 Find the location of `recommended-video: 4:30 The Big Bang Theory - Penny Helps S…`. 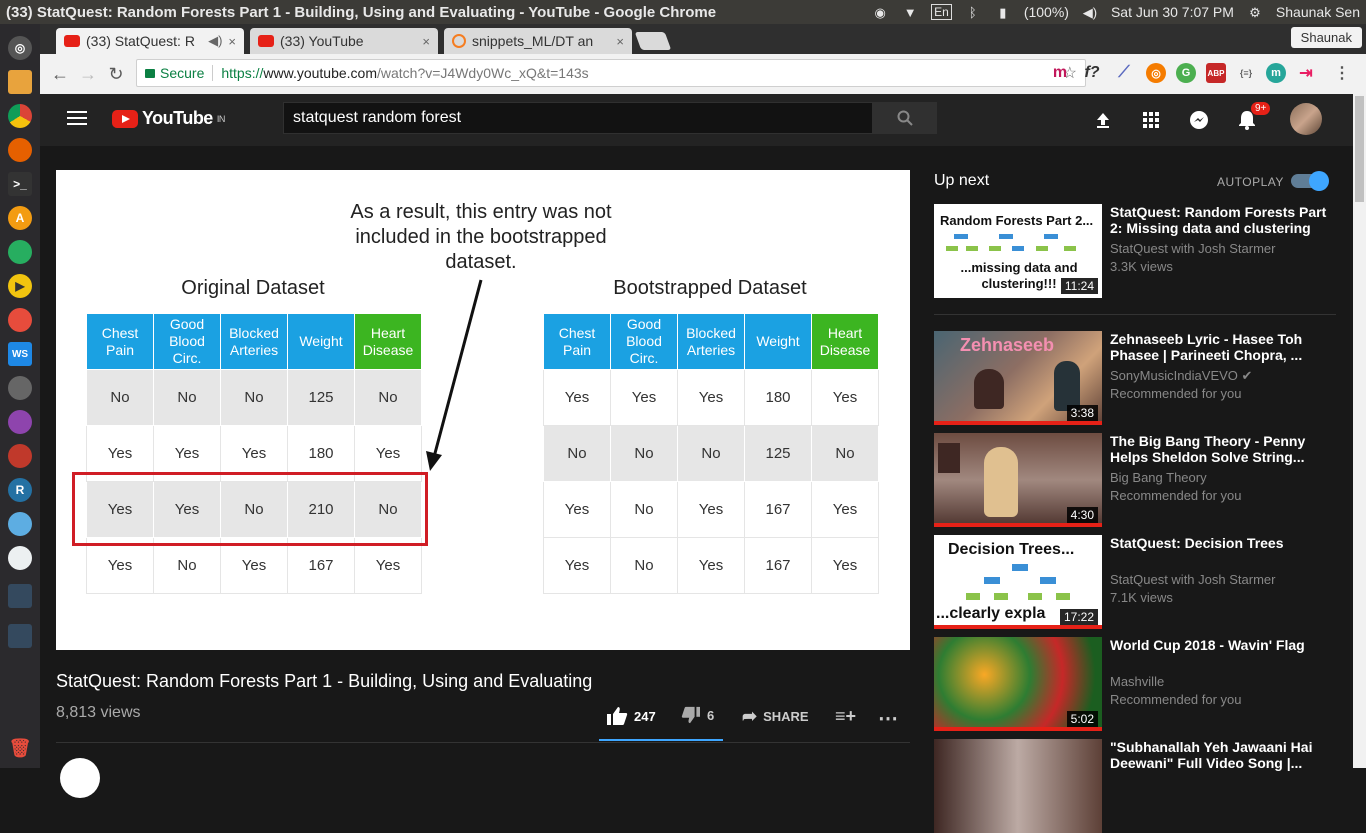

recommended-video: 4:30 The Big Bang Theory - Penny Helps S… is located at coordinates (1134, 480).